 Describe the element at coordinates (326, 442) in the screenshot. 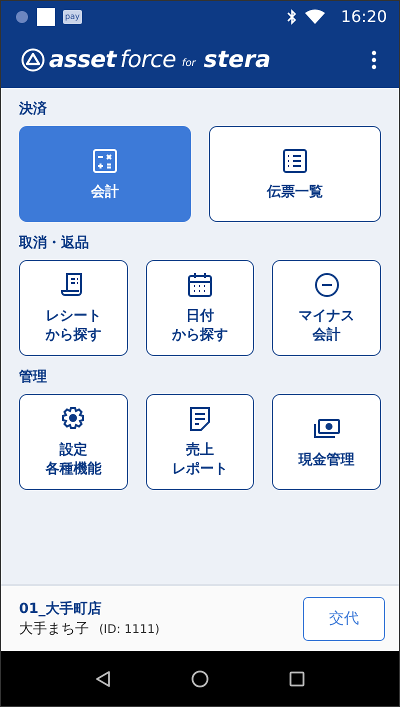

I see `menu-tile-button: 現金管理` at that location.